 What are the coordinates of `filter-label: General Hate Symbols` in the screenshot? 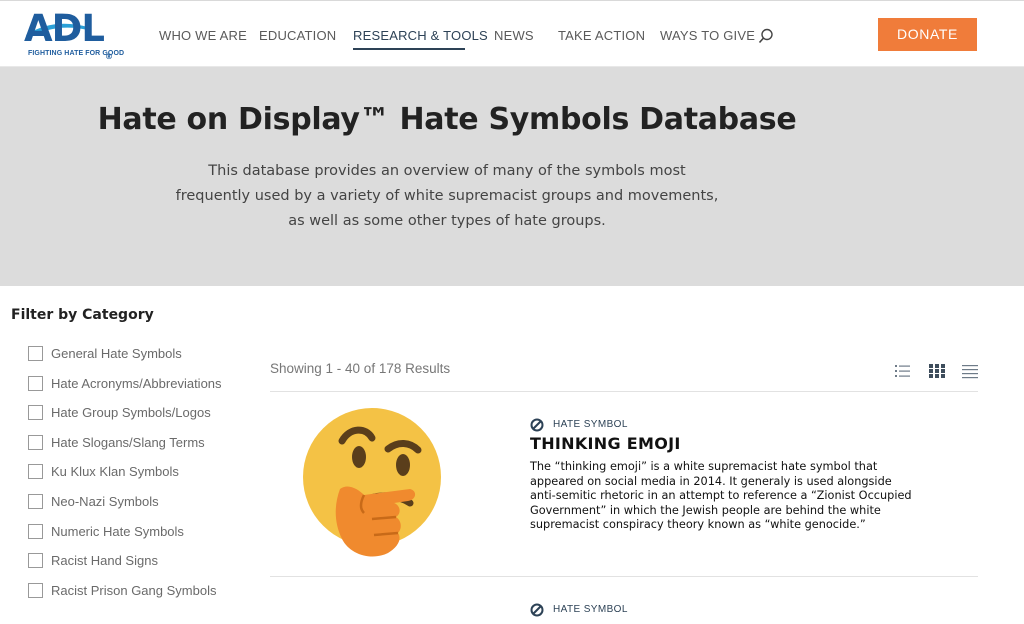 It's located at (116, 353).